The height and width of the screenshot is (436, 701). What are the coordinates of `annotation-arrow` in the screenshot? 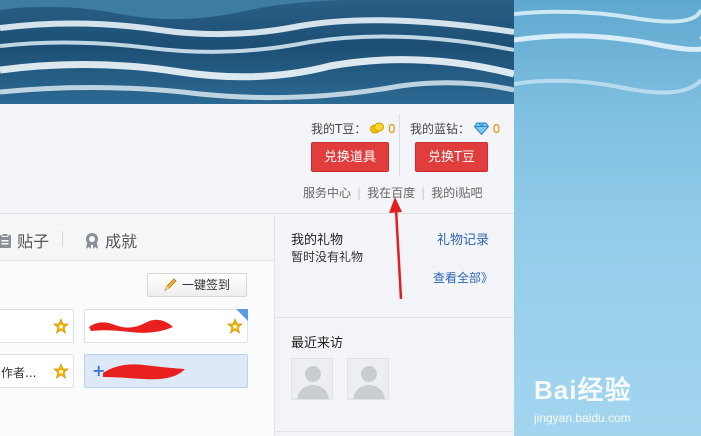 It's located at (396, 248).